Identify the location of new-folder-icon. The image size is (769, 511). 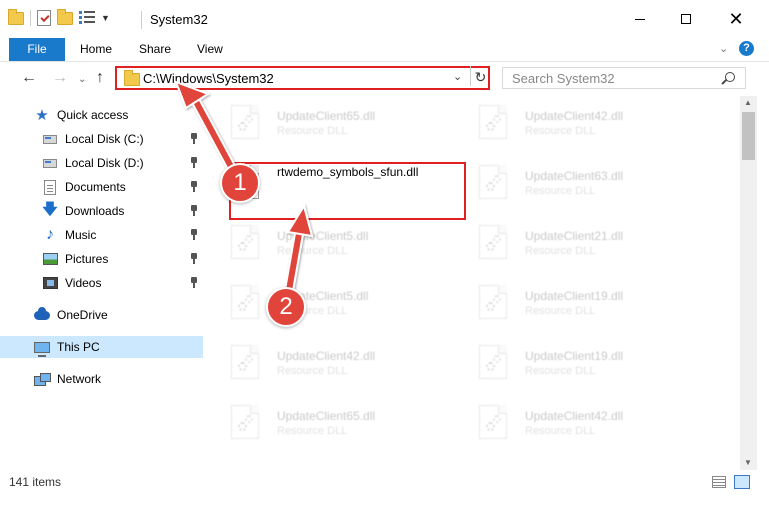
(65, 16).